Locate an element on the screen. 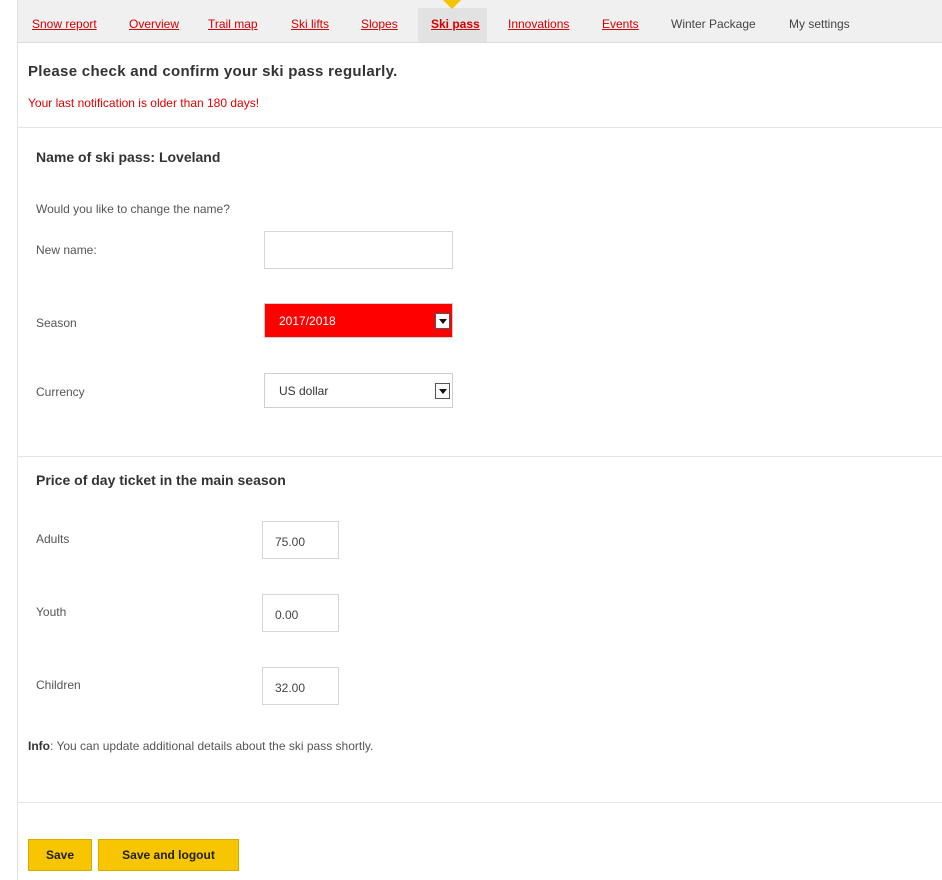 The width and height of the screenshot is (942, 880). tab-innovations: Innovations is located at coordinates (538, 24).